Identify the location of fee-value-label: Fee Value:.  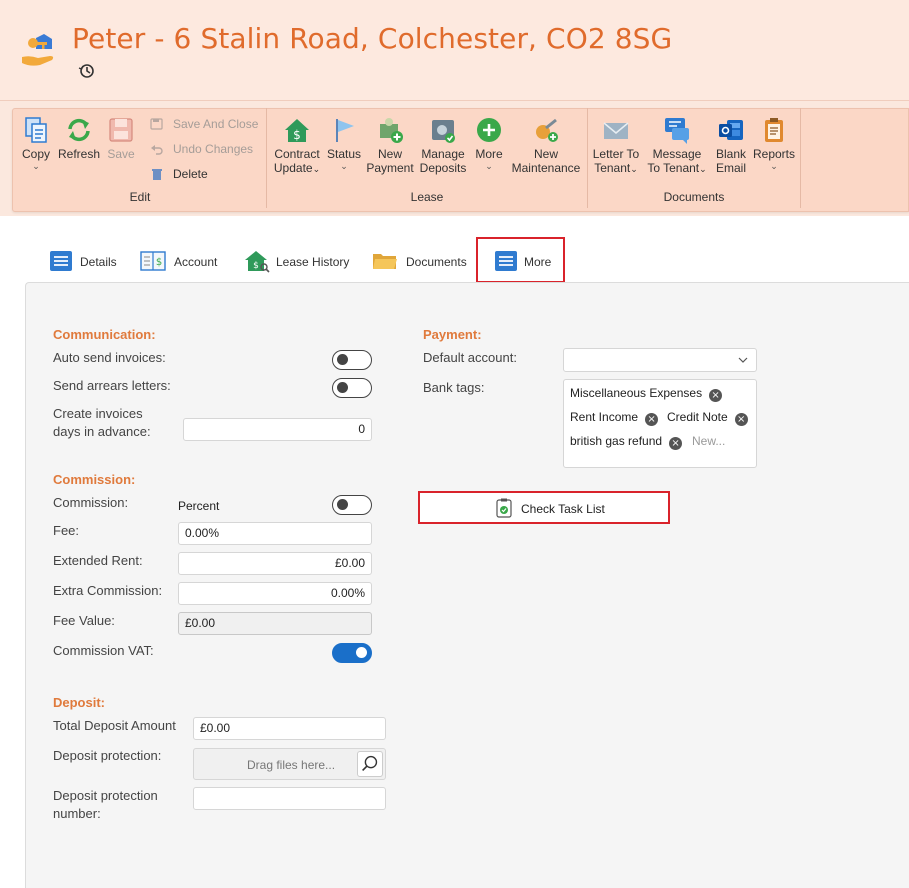
(84, 620).